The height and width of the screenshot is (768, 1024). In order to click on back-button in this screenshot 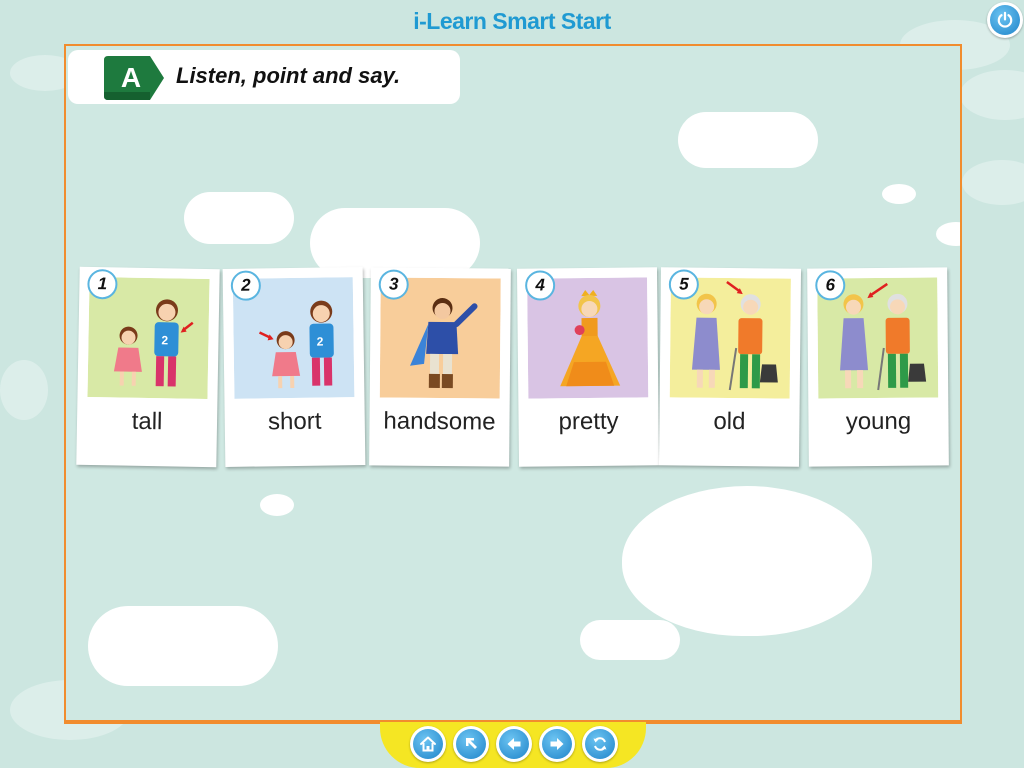, I will do `click(514, 744)`.